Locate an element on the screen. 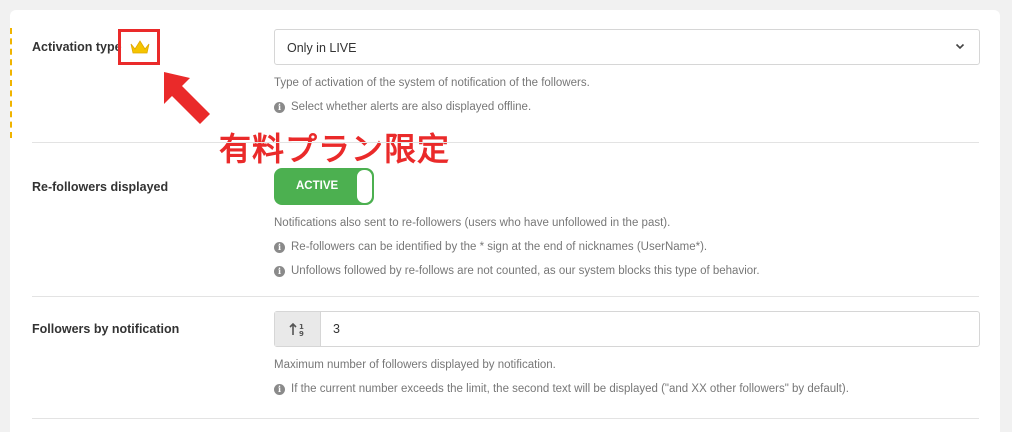 The width and height of the screenshot is (1012, 432). followers-by-notification-label: Followers by notification is located at coordinates (106, 329).